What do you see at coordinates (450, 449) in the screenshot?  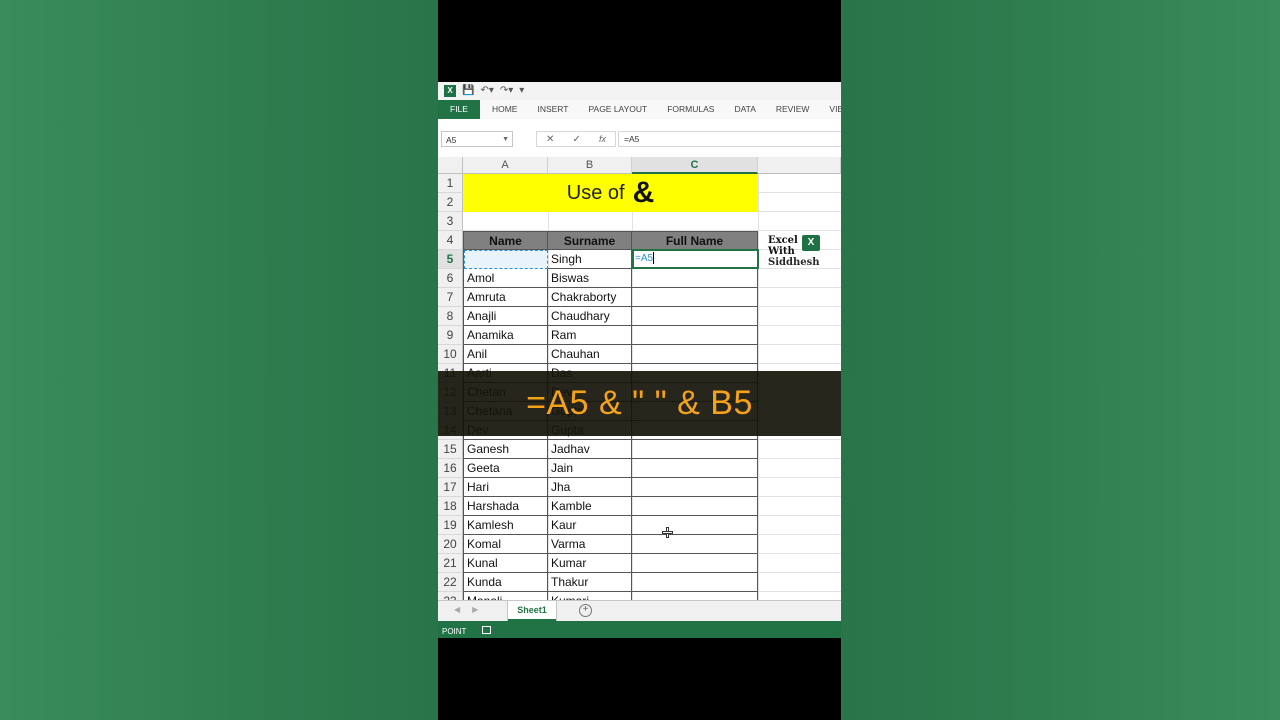 I see `row-header: 15` at bounding box center [450, 449].